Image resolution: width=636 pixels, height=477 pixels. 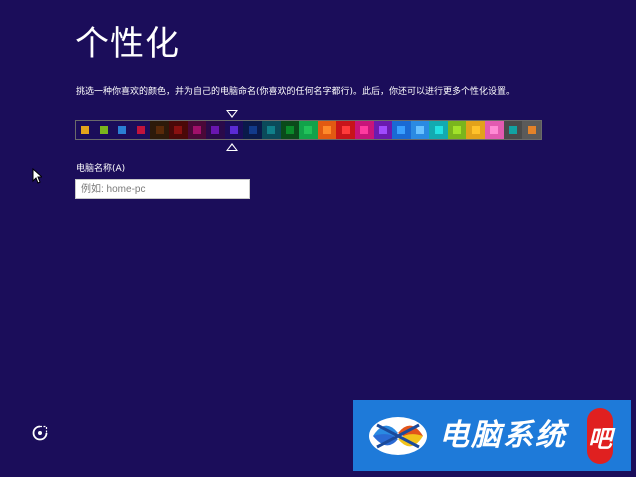 I want to click on color-selection-marker-top, so click(x=232, y=114).